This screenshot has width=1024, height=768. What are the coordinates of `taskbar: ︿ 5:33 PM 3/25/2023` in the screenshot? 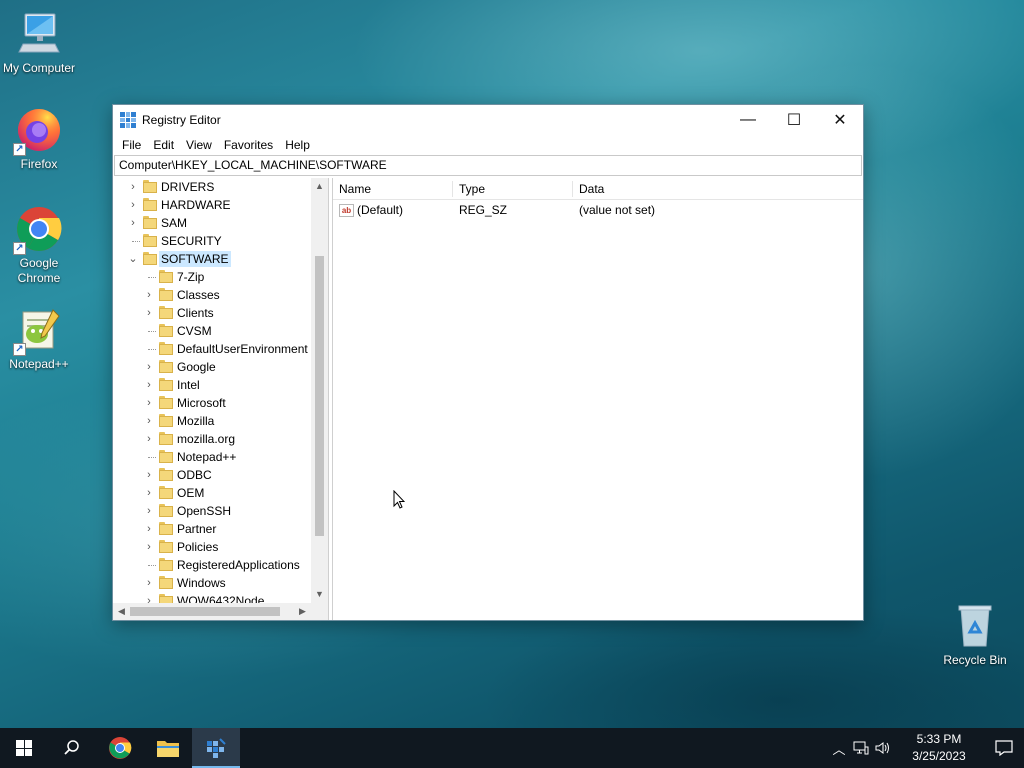 It's located at (512, 748).